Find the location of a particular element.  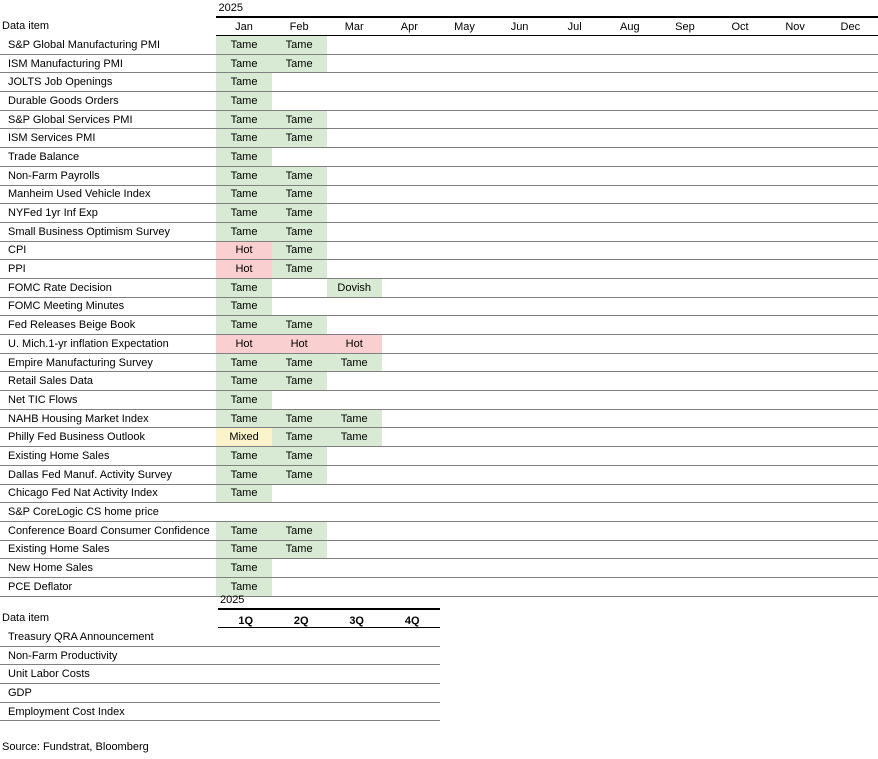

monthly-column-header-feb: Feb is located at coordinates (299, 26).